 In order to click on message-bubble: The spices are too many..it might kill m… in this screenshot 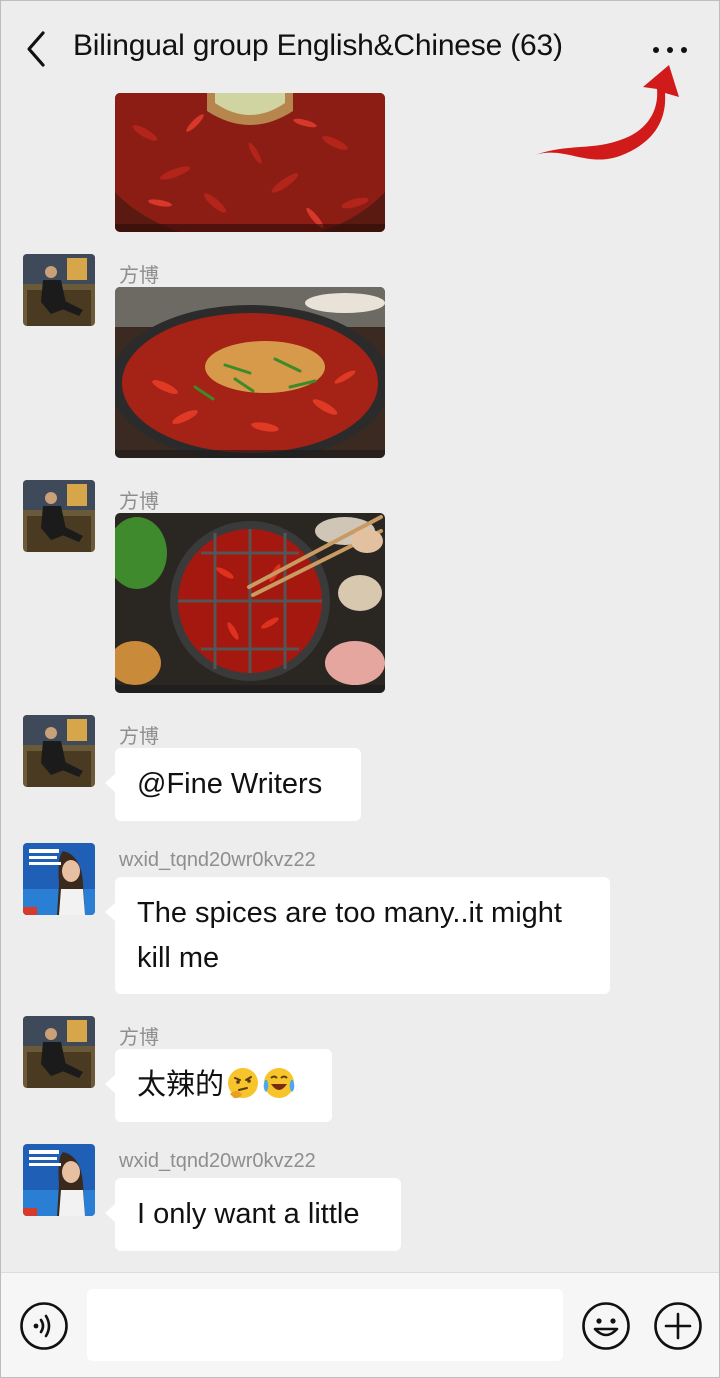, I will do `click(357, 935)`.